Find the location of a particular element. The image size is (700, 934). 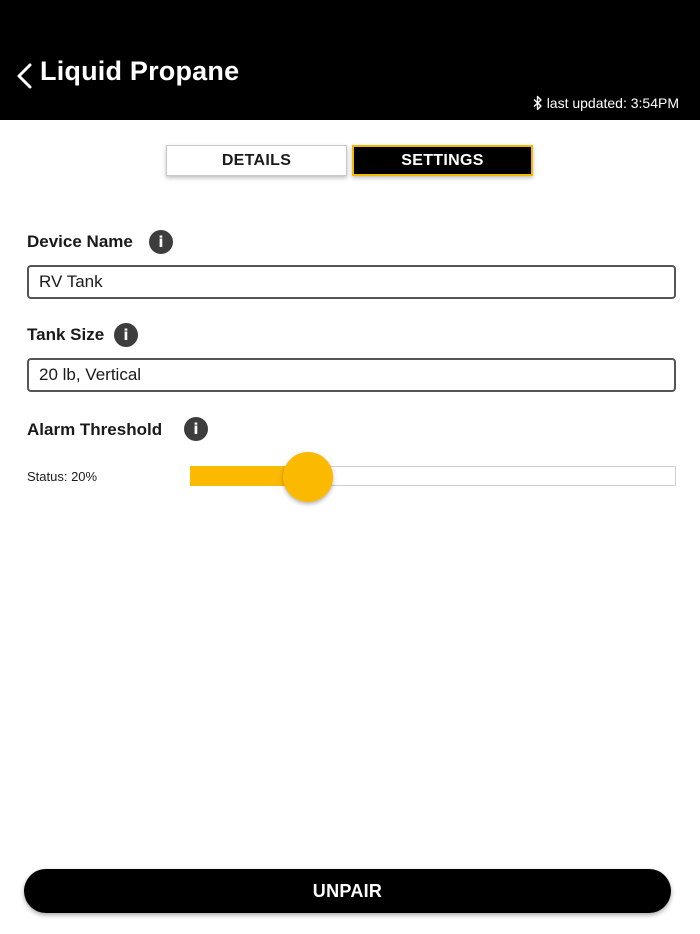

last-updated-status: last updated: 3:54PM is located at coordinates (606, 103).